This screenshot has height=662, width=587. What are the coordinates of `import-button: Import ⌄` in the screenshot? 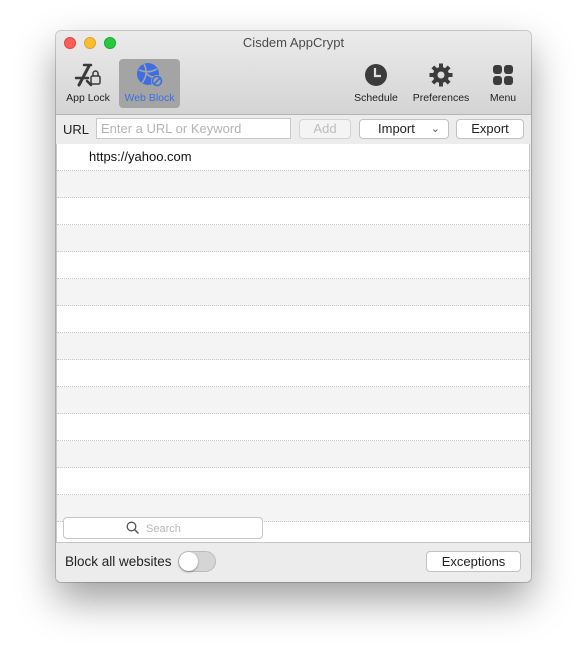 It's located at (404, 129).